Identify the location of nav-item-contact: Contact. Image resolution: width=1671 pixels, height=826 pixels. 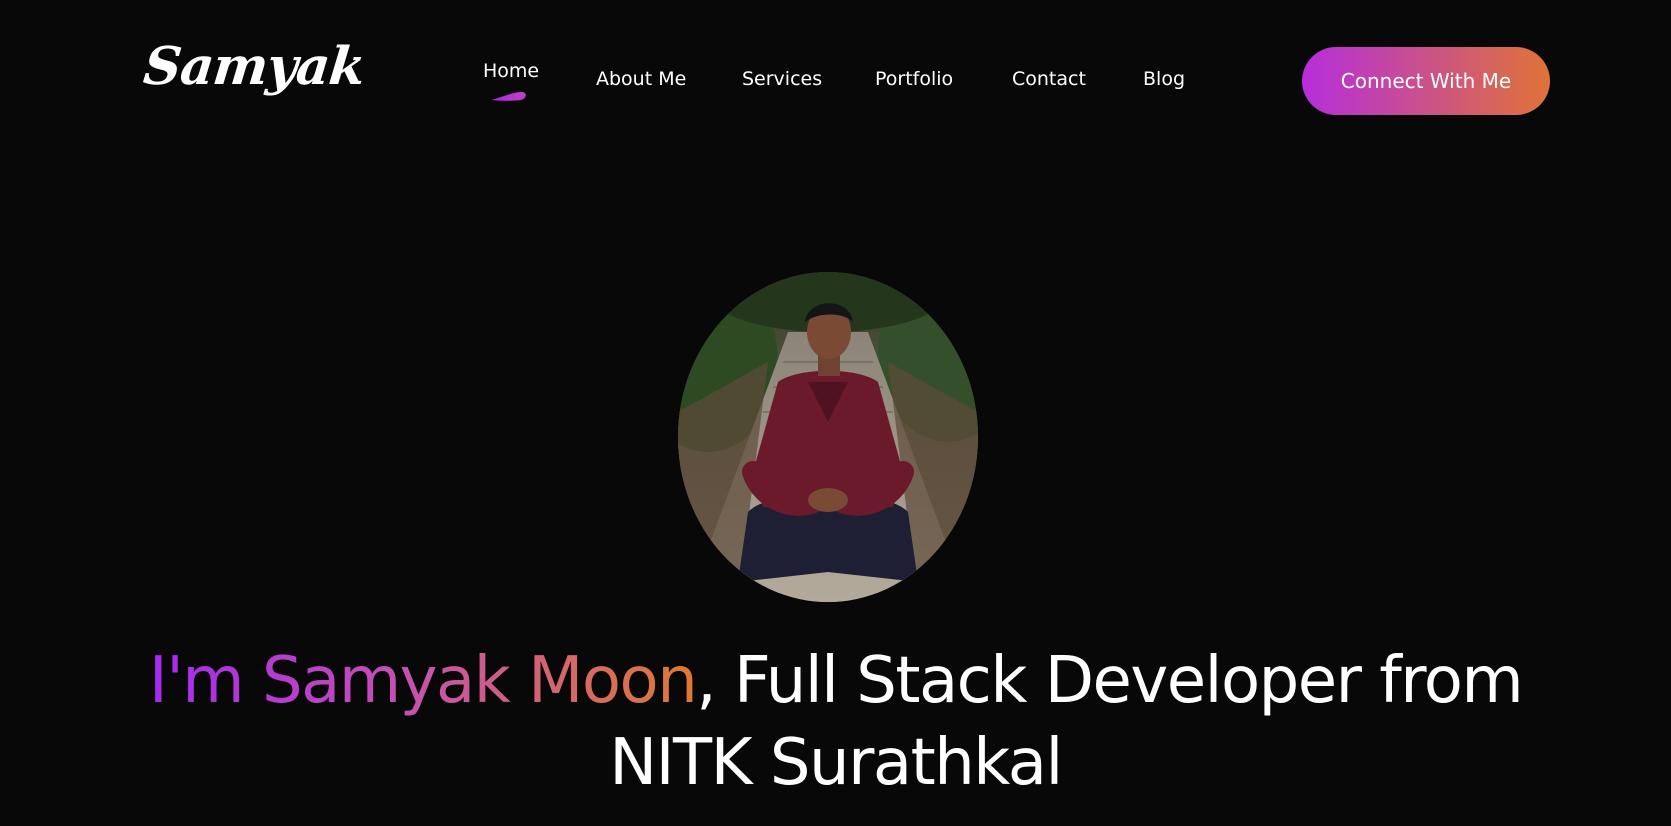
(1049, 79).